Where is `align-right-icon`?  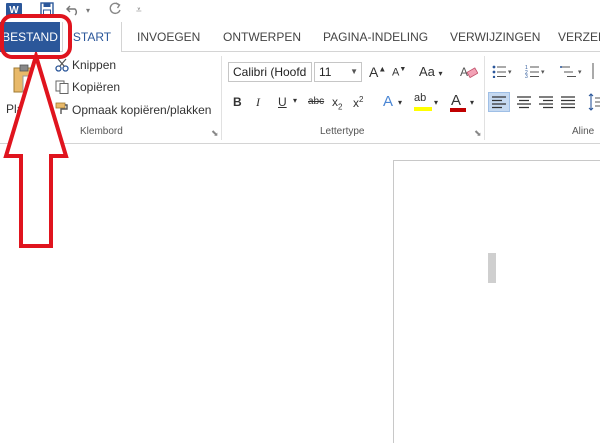
align-right-icon is located at coordinates (546, 104).